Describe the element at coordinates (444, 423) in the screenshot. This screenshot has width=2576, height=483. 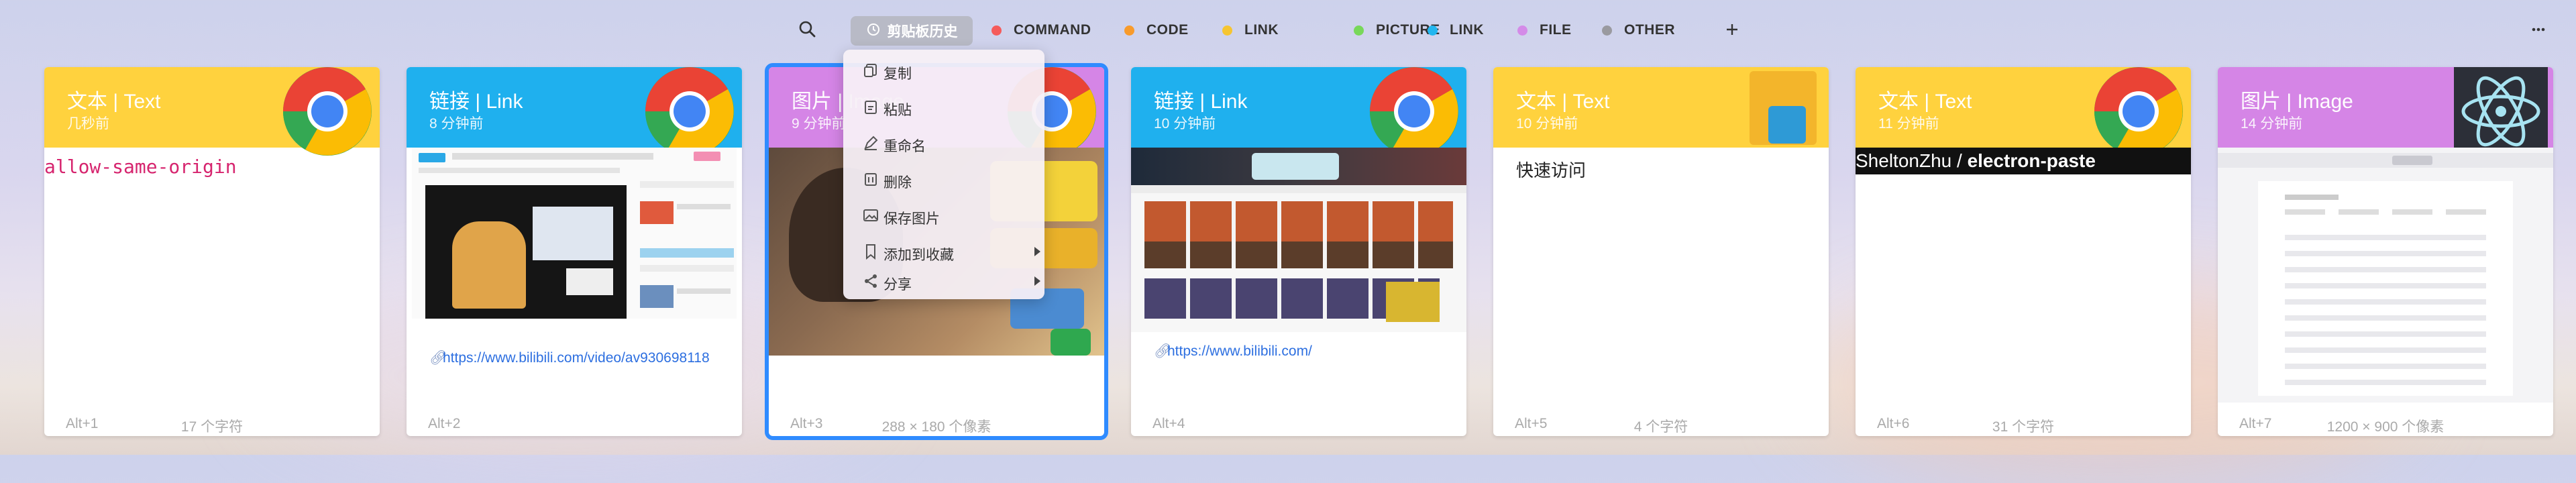
I see `card-shortcut: Alt+2` at that location.